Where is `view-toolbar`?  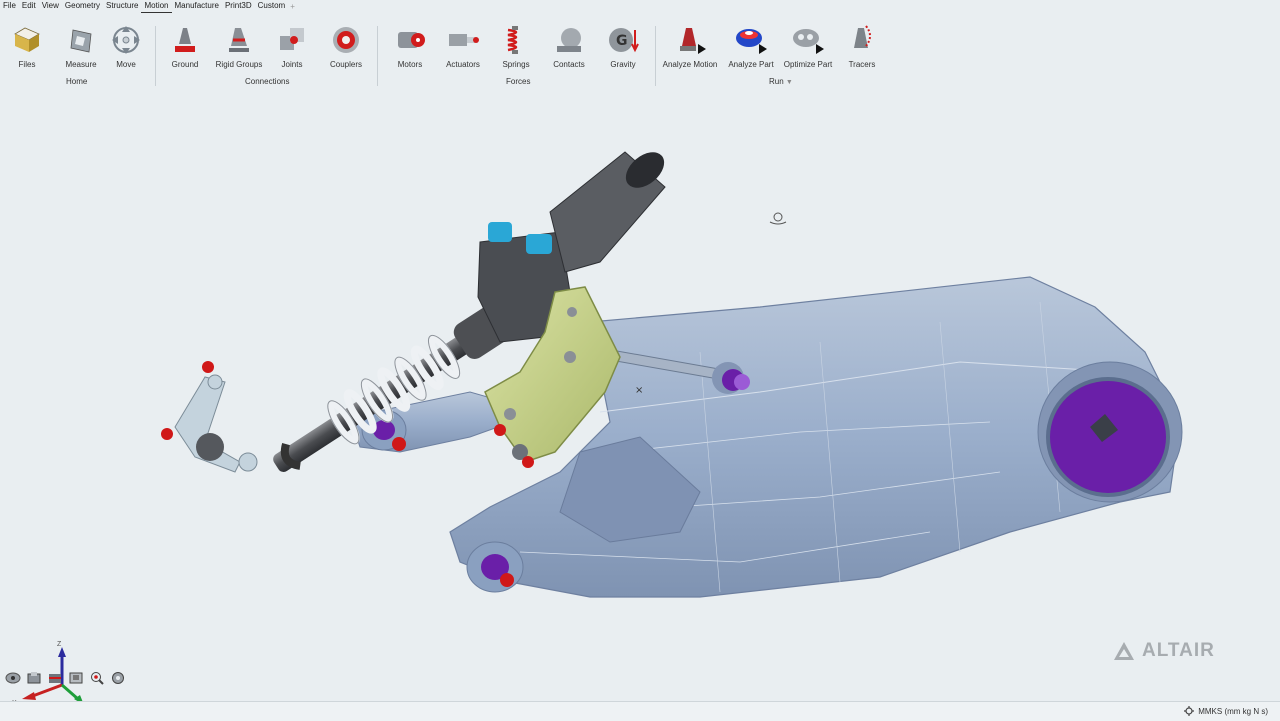
view-toolbar is located at coordinates (65, 678).